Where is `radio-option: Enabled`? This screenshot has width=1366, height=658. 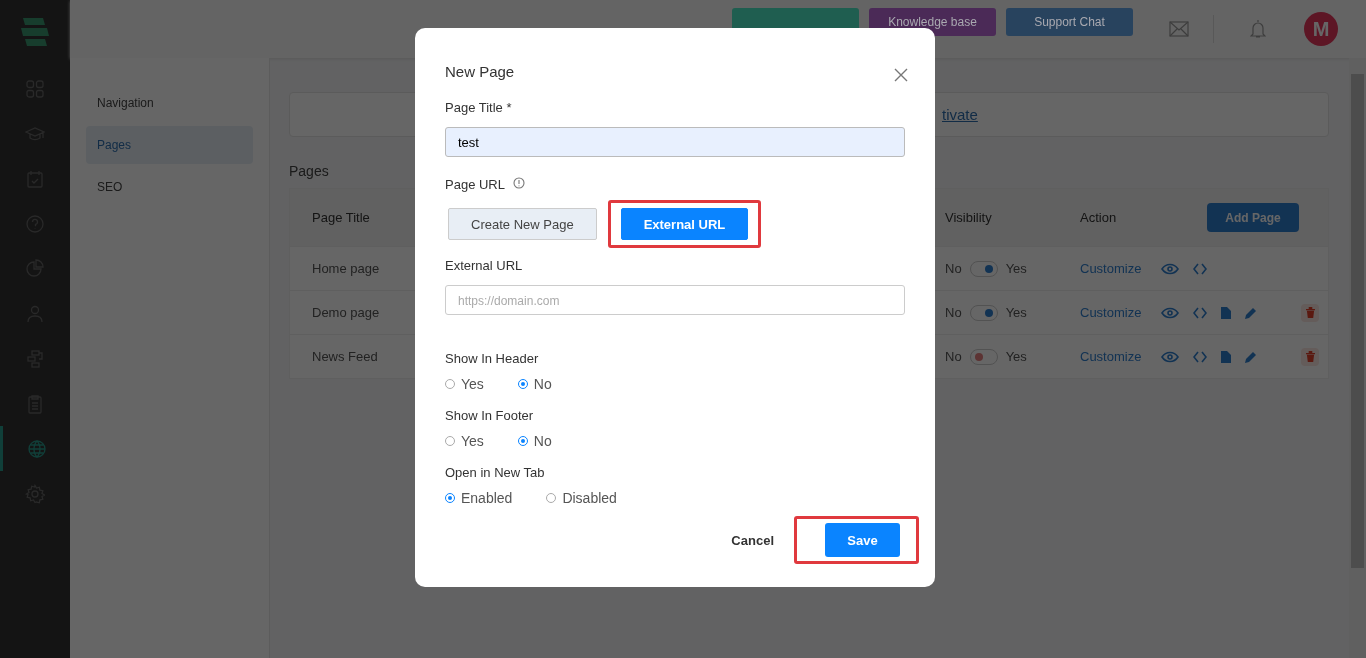 radio-option: Enabled is located at coordinates (479, 498).